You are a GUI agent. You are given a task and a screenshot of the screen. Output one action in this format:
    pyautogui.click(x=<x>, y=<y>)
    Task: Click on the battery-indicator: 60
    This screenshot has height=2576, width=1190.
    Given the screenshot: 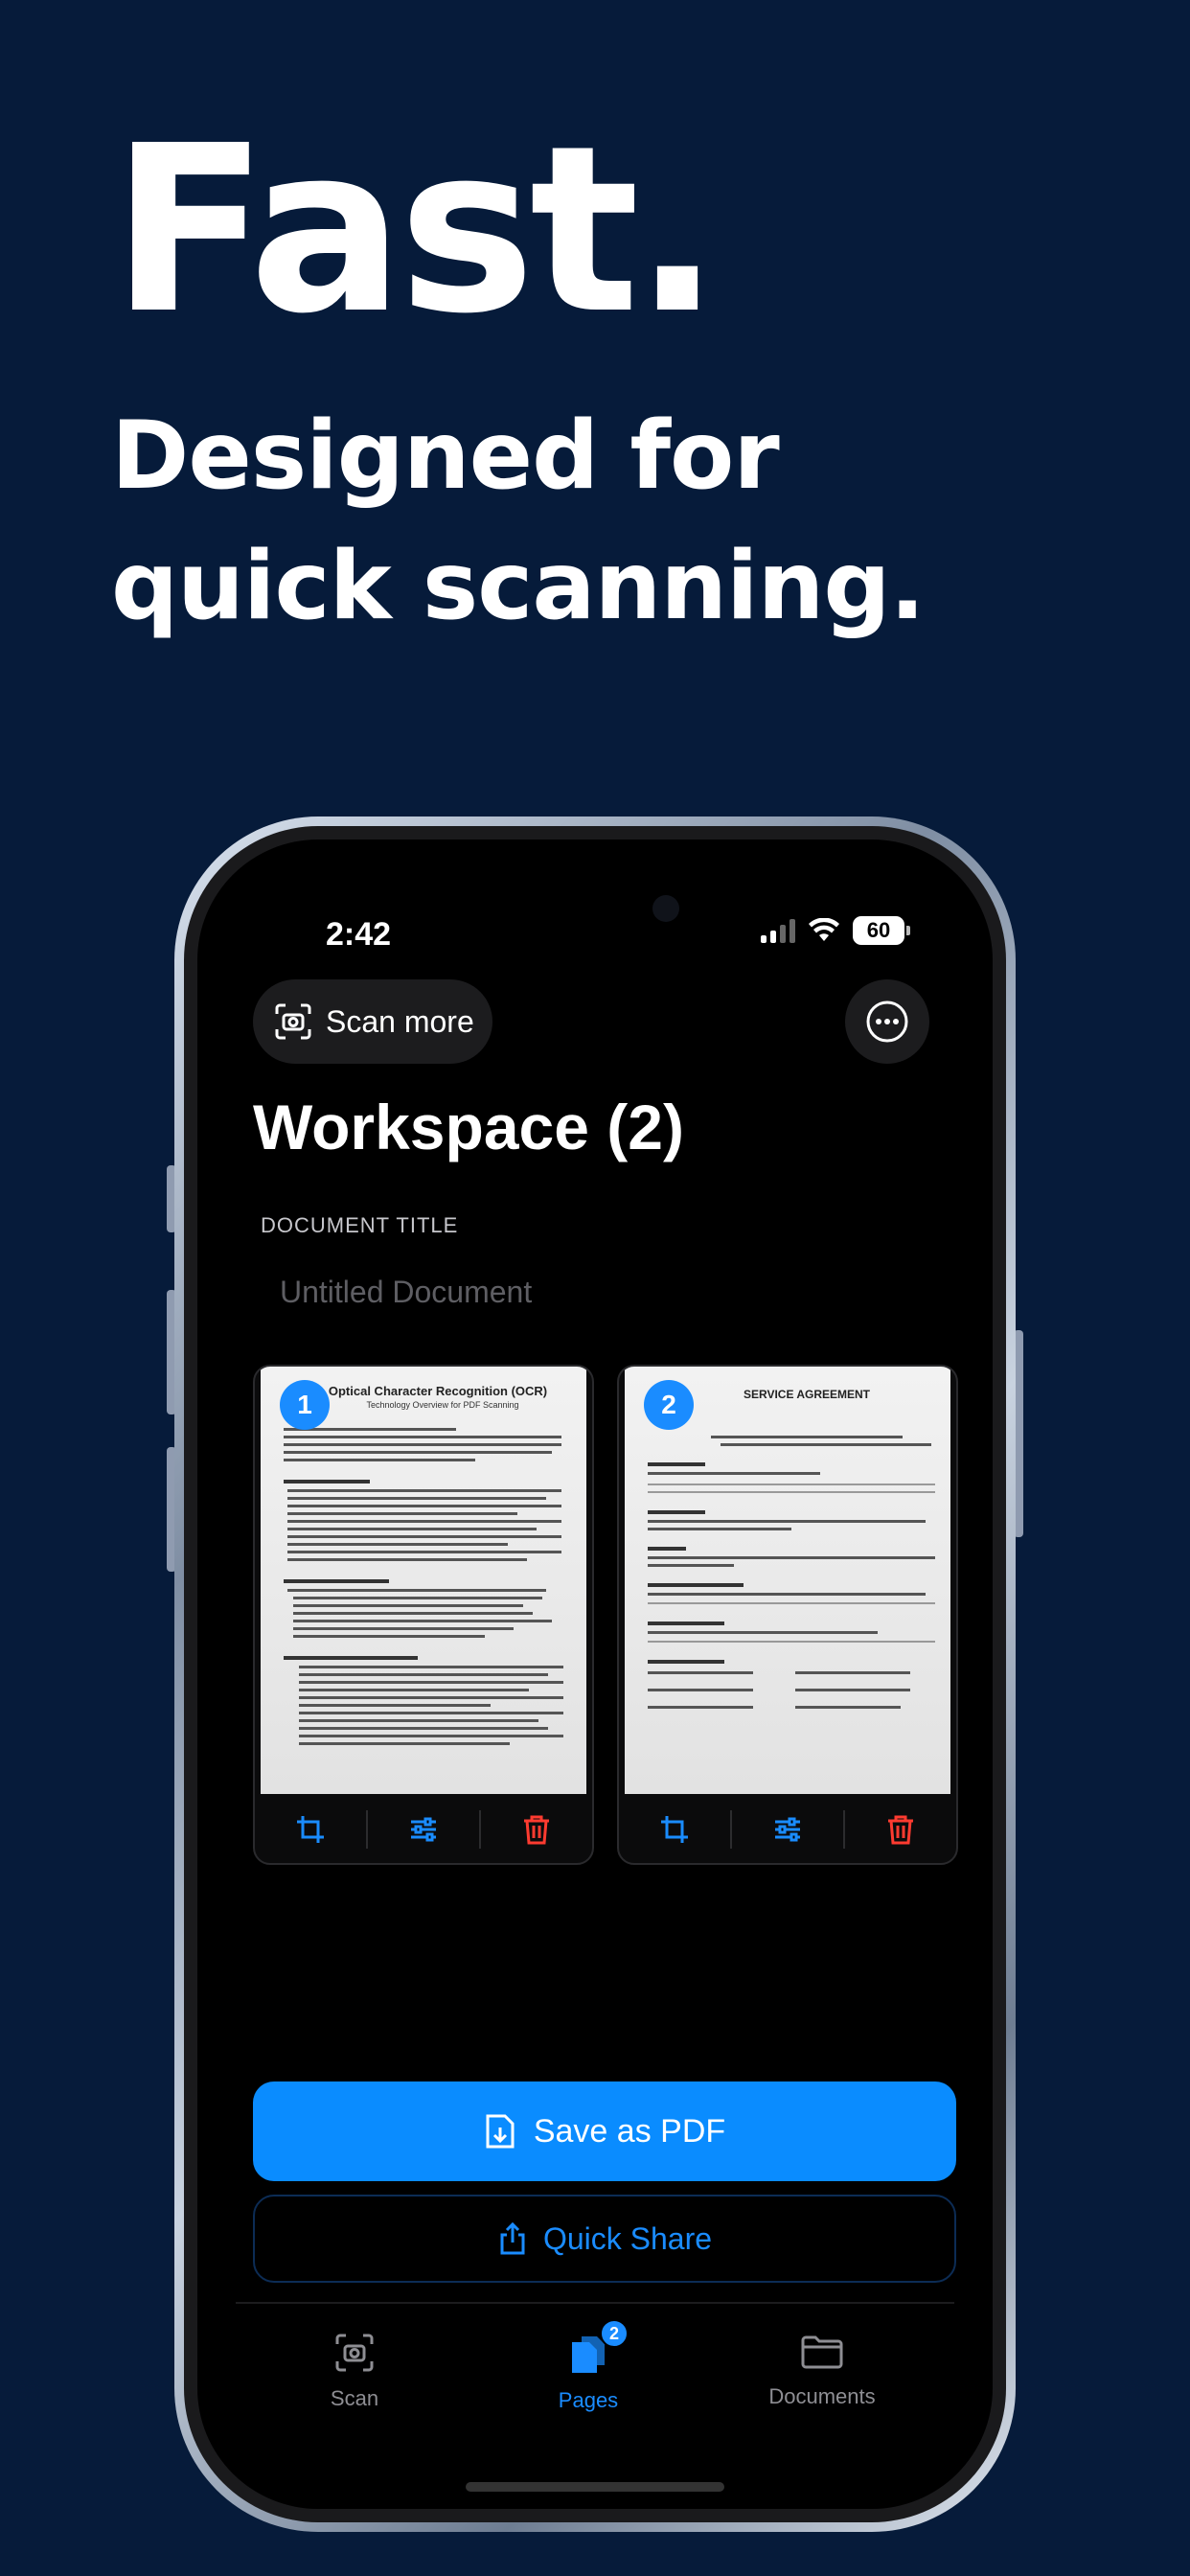 What is the action you would take?
    pyautogui.click(x=882, y=930)
    